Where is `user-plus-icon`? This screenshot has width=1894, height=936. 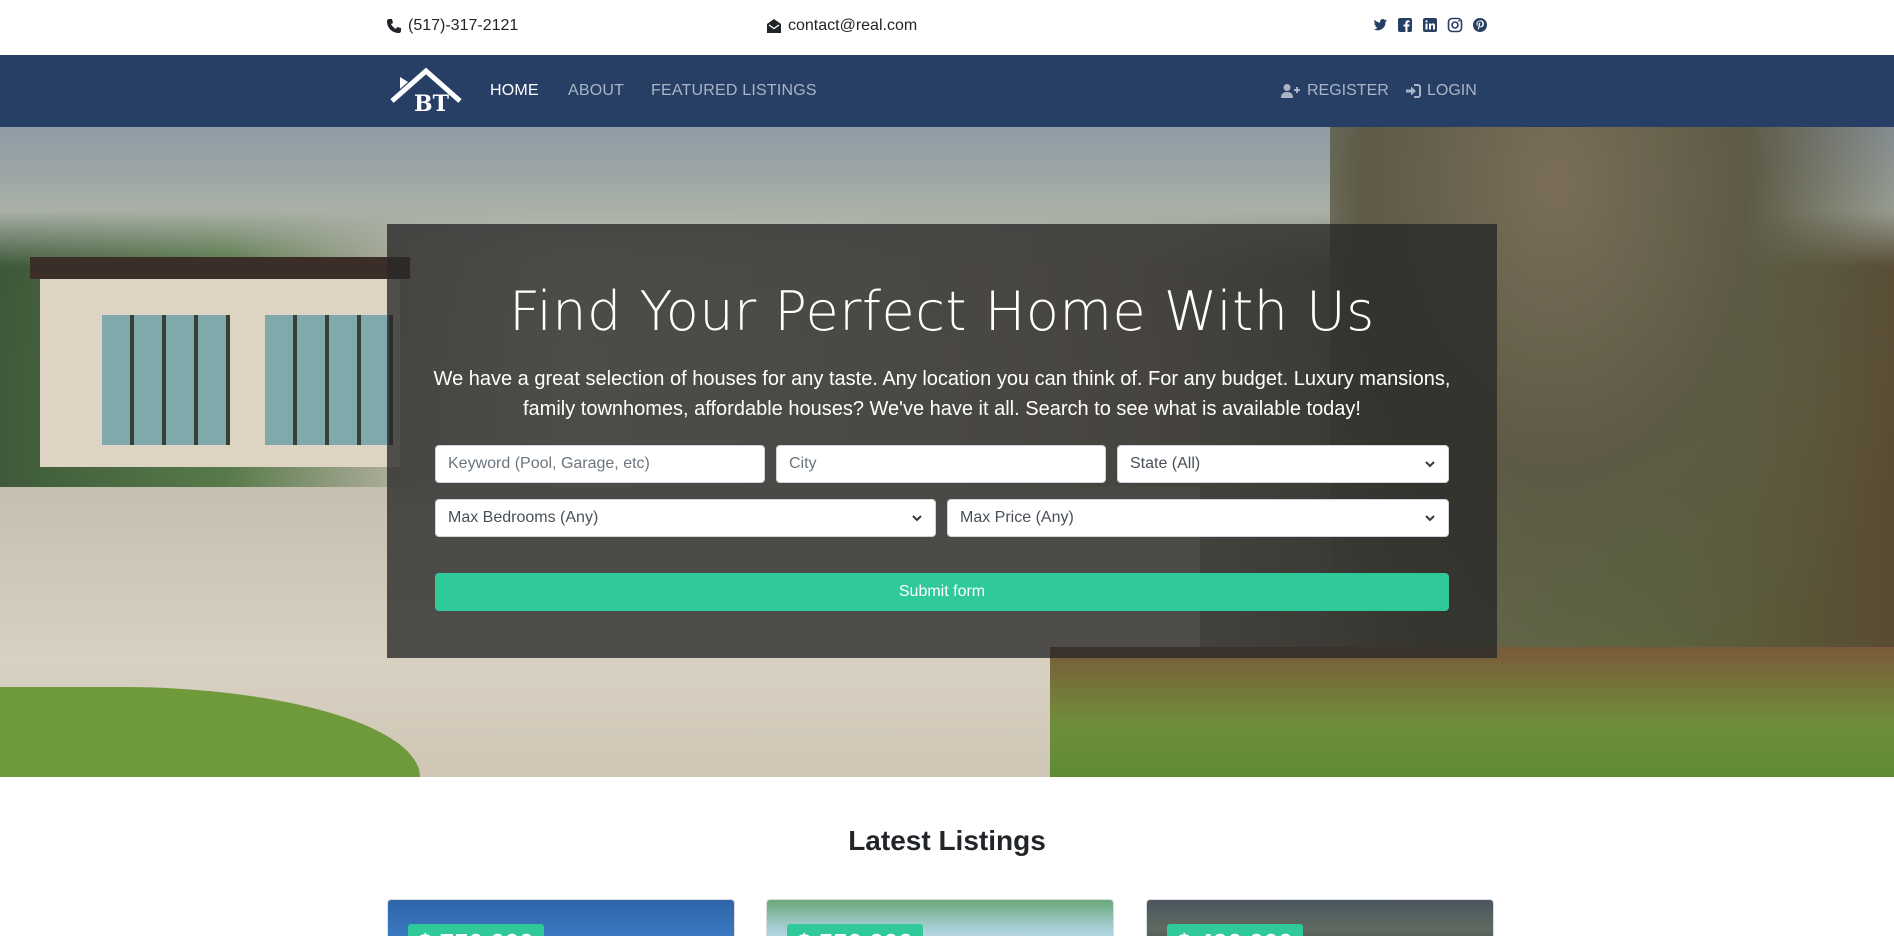 user-plus-icon is located at coordinates (1290, 91).